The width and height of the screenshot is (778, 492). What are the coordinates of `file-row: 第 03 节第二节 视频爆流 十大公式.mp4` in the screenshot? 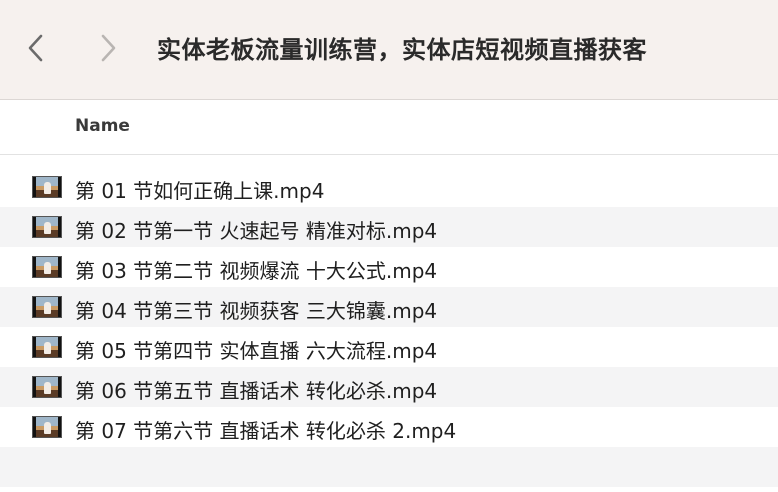 It's located at (389, 267).